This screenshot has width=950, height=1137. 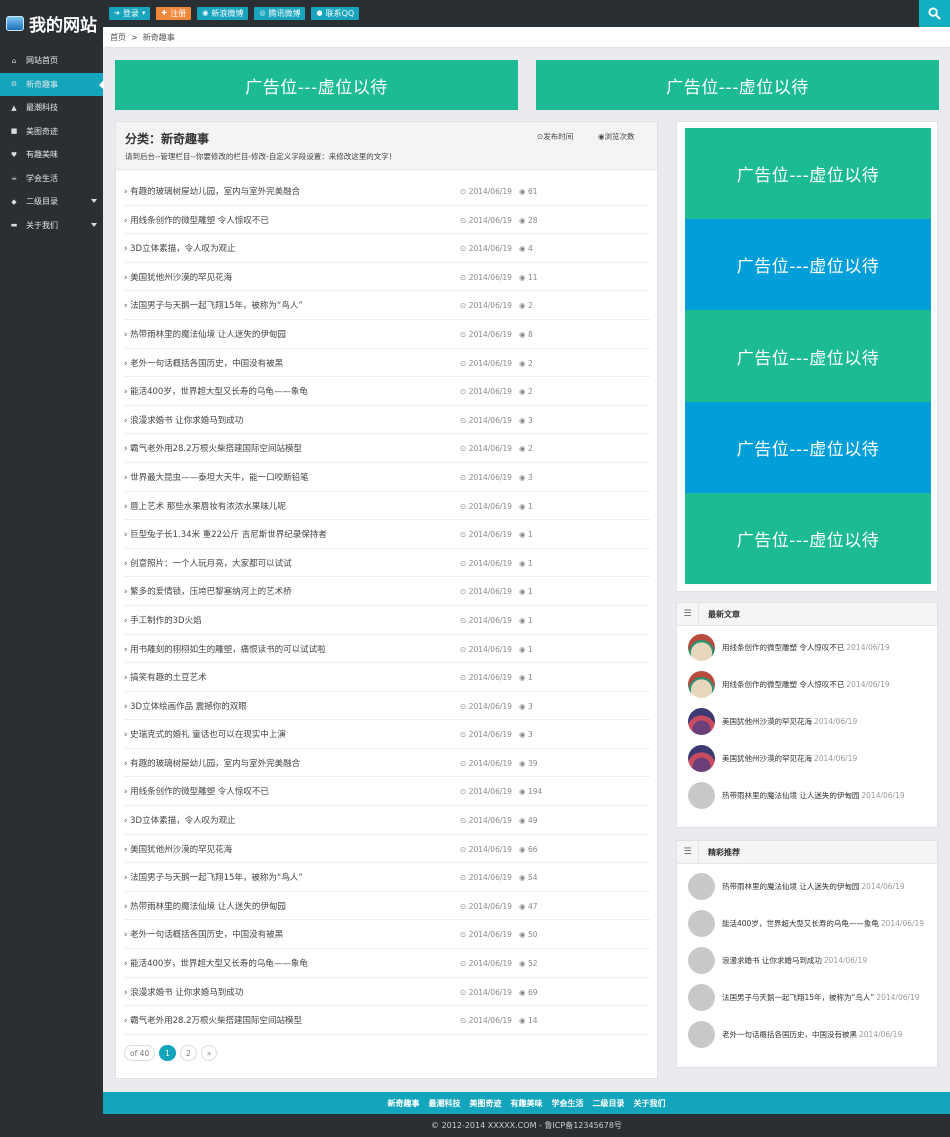 I want to click on article-row: › 美国犹他州沙漠的罕见花海 ⊙ 2014/06/19 ◉ 11, so click(x=387, y=277).